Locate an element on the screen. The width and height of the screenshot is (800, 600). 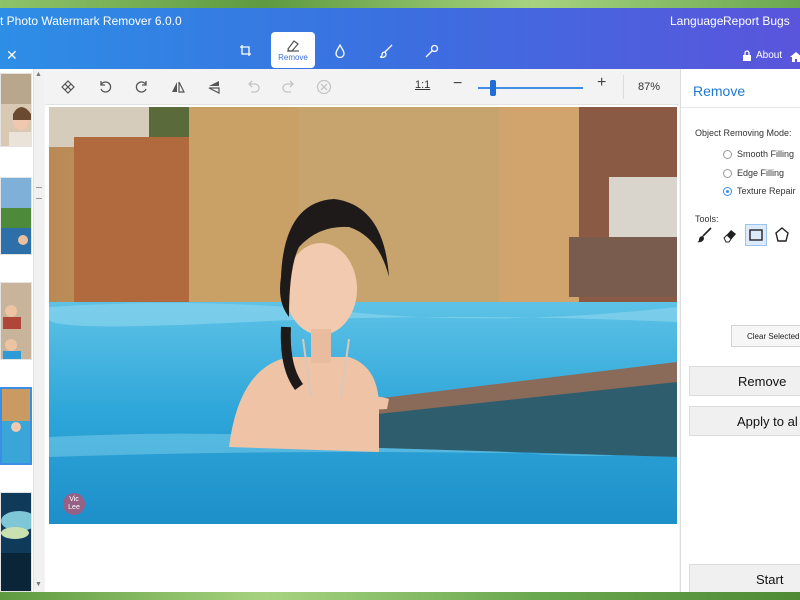
polygon-select-icon is located at coordinates (782, 234).